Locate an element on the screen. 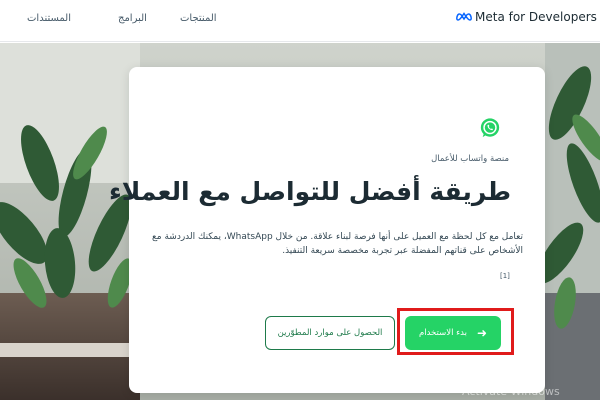 The width and height of the screenshot is (600, 400). whatsapp-icon is located at coordinates (490, 128).